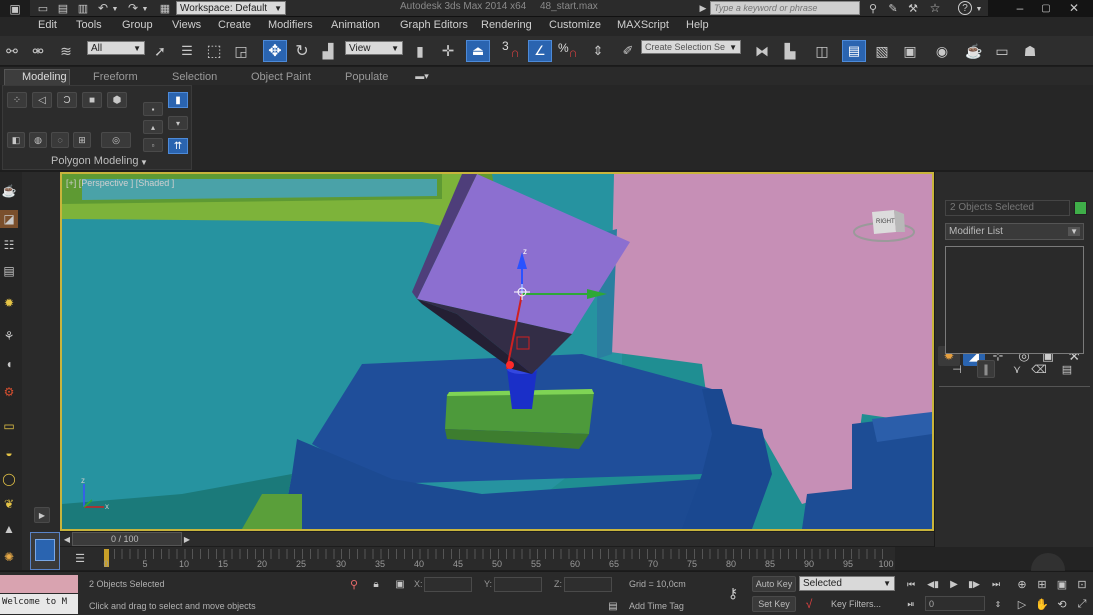 This screenshot has height=615, width=1093. What do you see at coordinates (1082, 584) in the screenshot?
I see `zoom-extents-all-icon: ⊡` at bounding box center [1082, 584].